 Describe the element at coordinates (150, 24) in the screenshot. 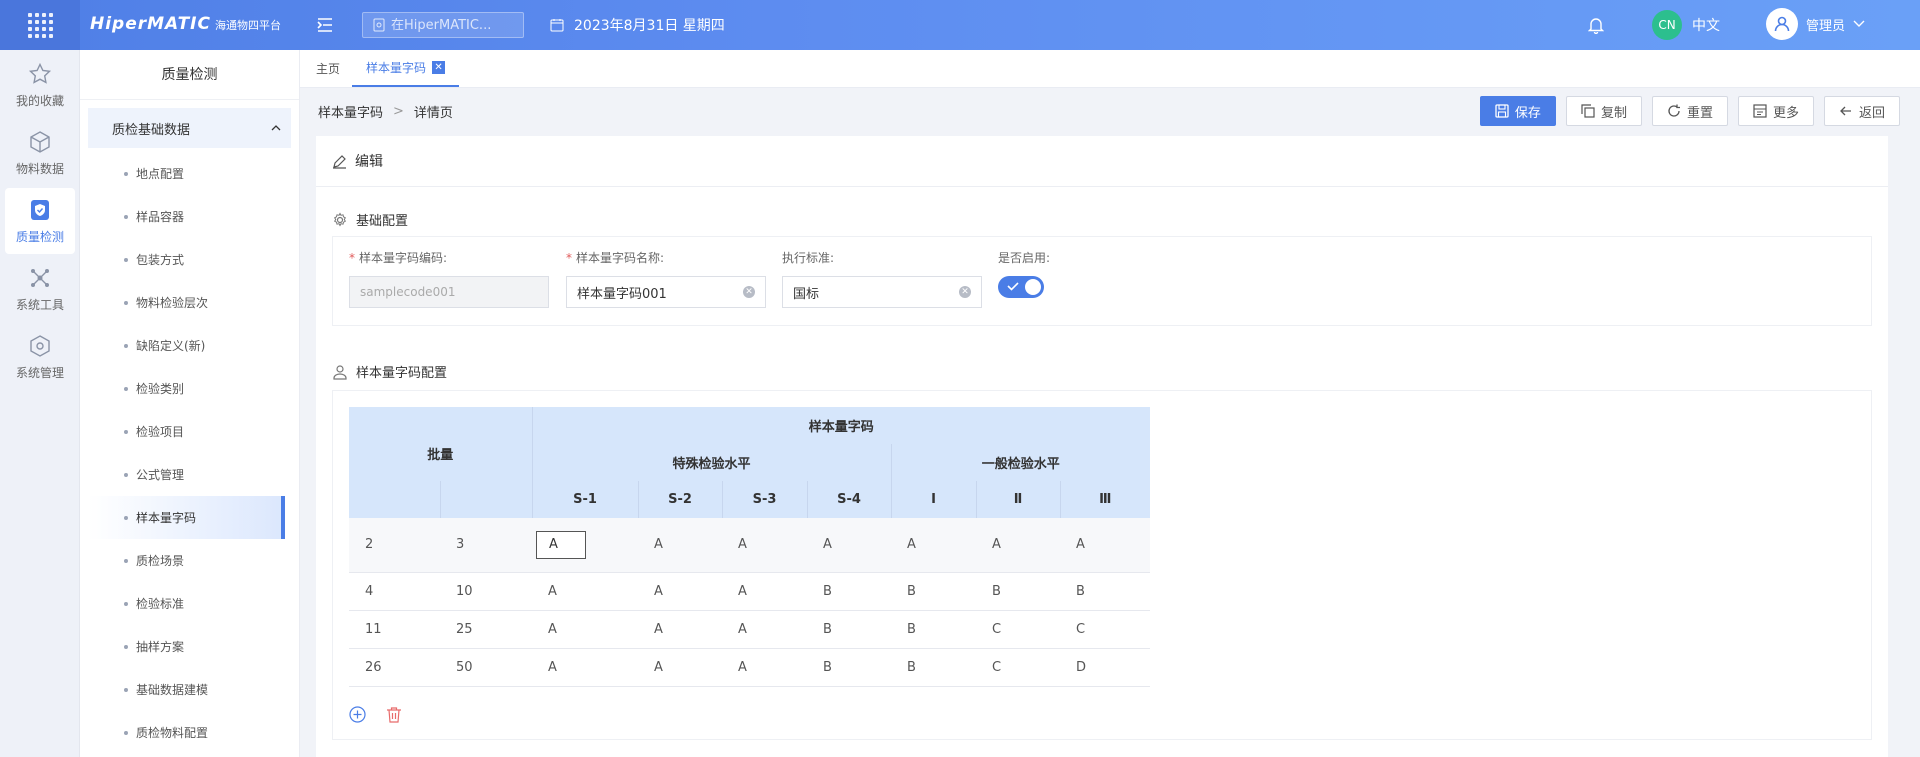

I see `logo-text: HiperMATIC` at that location.